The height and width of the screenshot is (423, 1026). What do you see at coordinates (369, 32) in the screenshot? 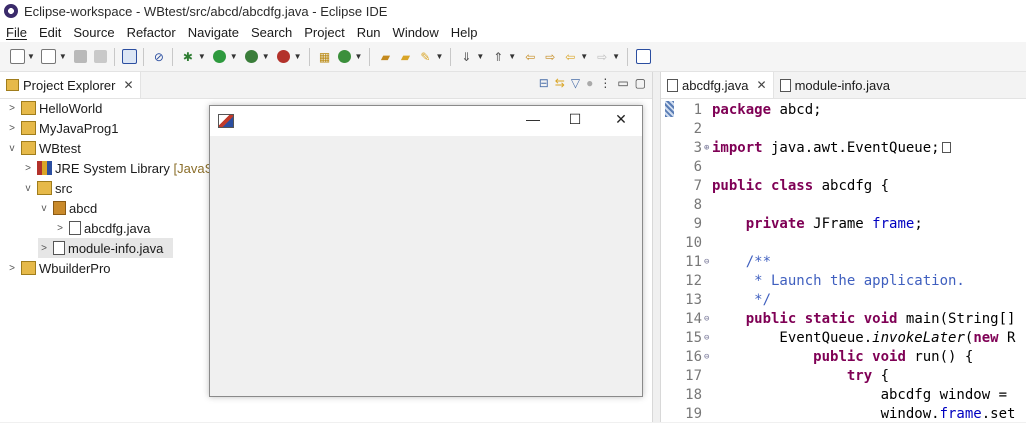
I see `menu-run: Run` at bounding box center [369, 32].